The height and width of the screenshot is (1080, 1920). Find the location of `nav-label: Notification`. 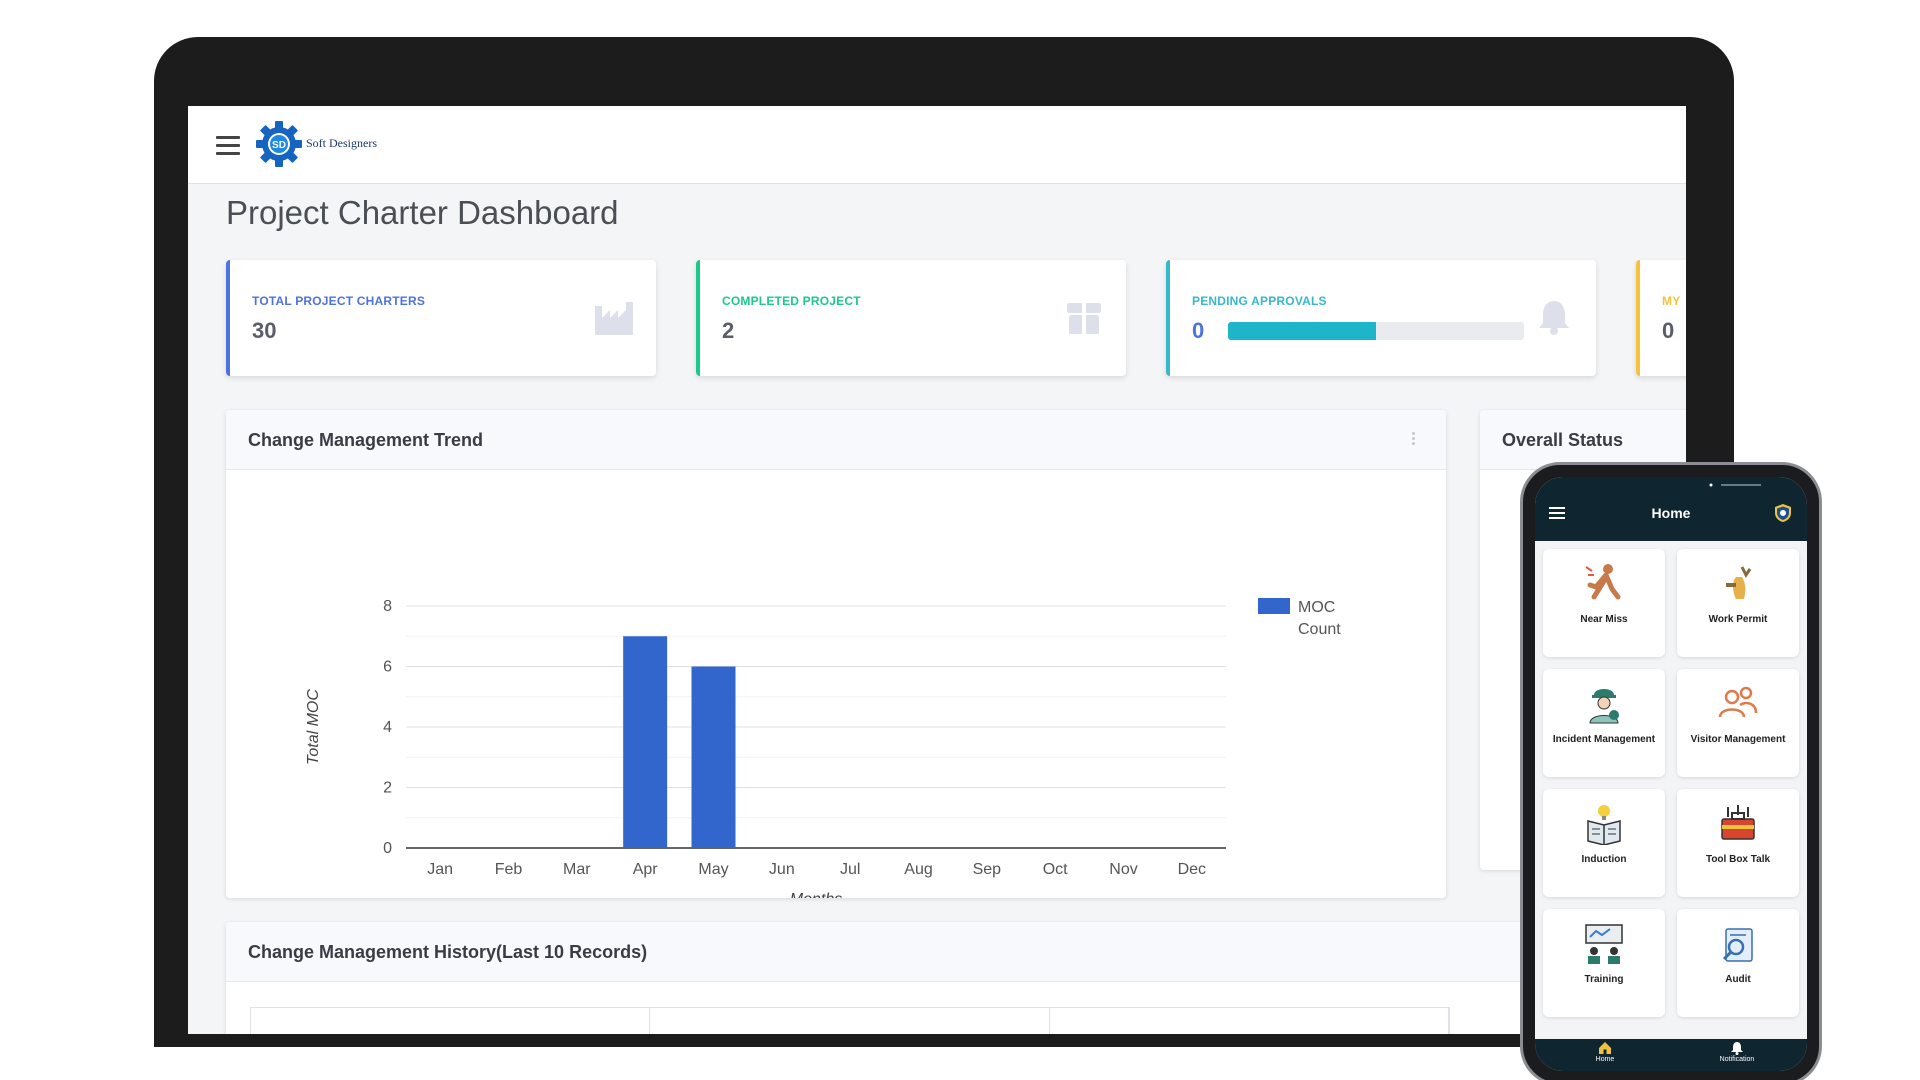

nav-label: Notification is located at coordinates (1737, 1059).